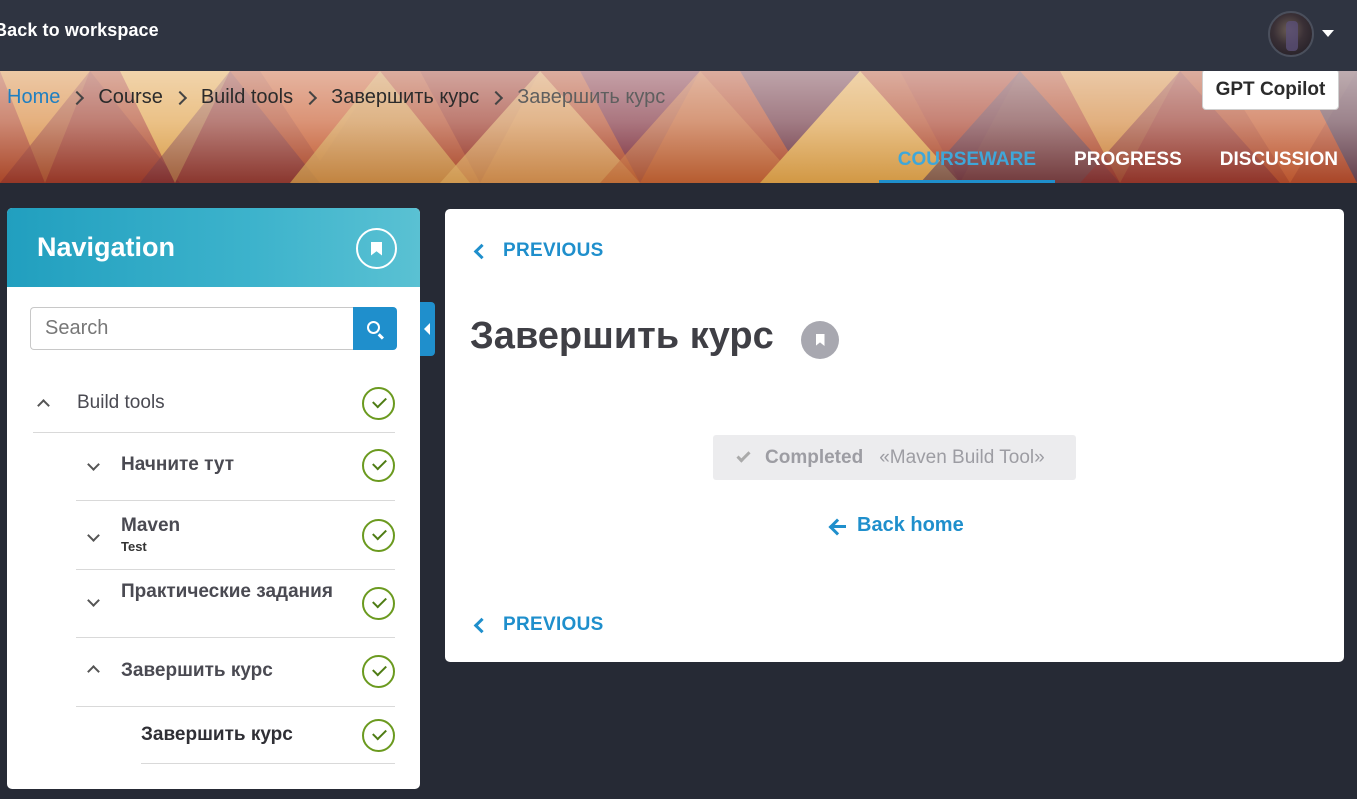 This screenshot has height=799, width=1357. Describe the element at coordinates (814, 457) in the screenshot. I see `completed-label: Completed` at that location.